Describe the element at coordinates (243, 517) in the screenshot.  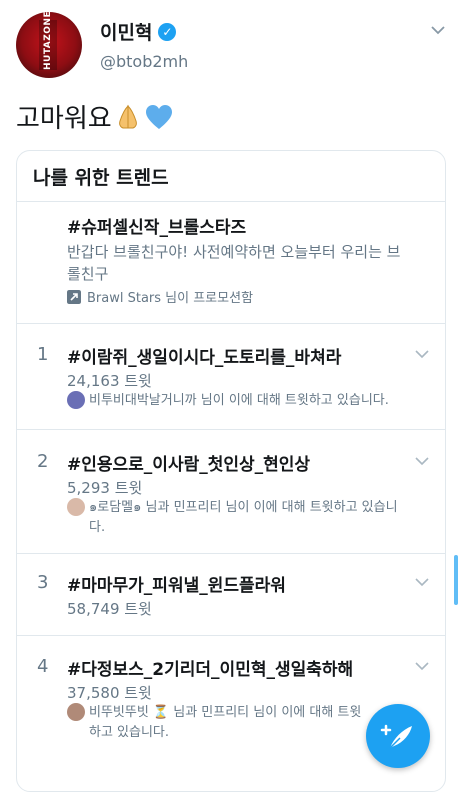
I see `trend-context-text: ๑로담멜๑ 님과 민프리티 님이 이에 대해 트윗하고 있습니다.` at that location.